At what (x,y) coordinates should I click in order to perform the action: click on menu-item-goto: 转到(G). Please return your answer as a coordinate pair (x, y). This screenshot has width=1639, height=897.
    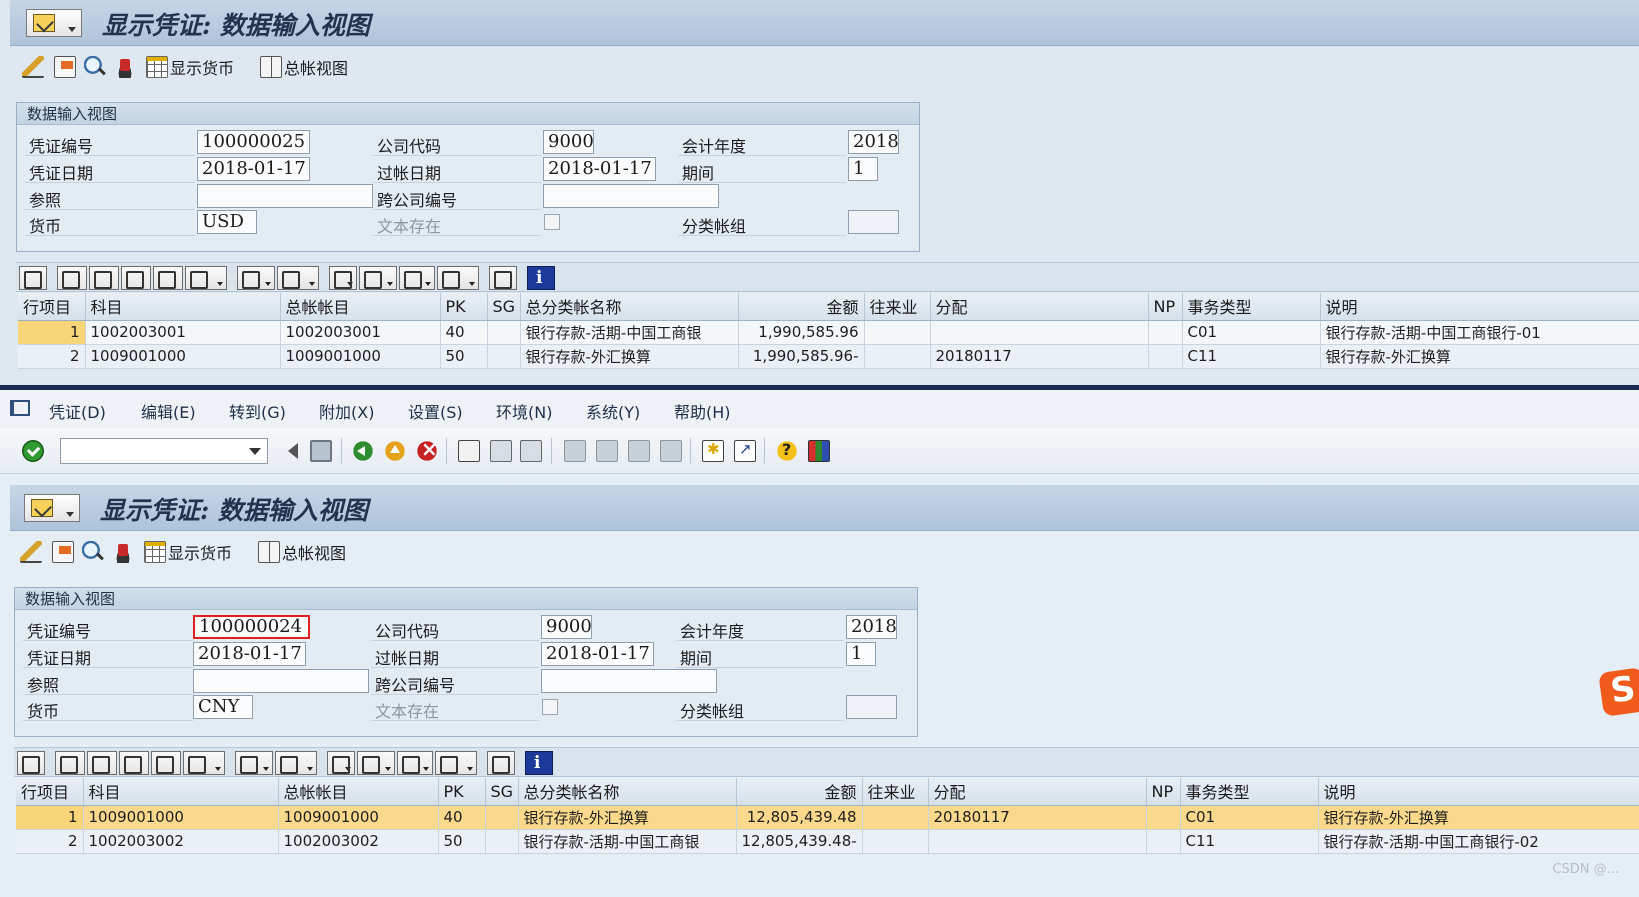
    Looking at the image, I should click on (257, 411).